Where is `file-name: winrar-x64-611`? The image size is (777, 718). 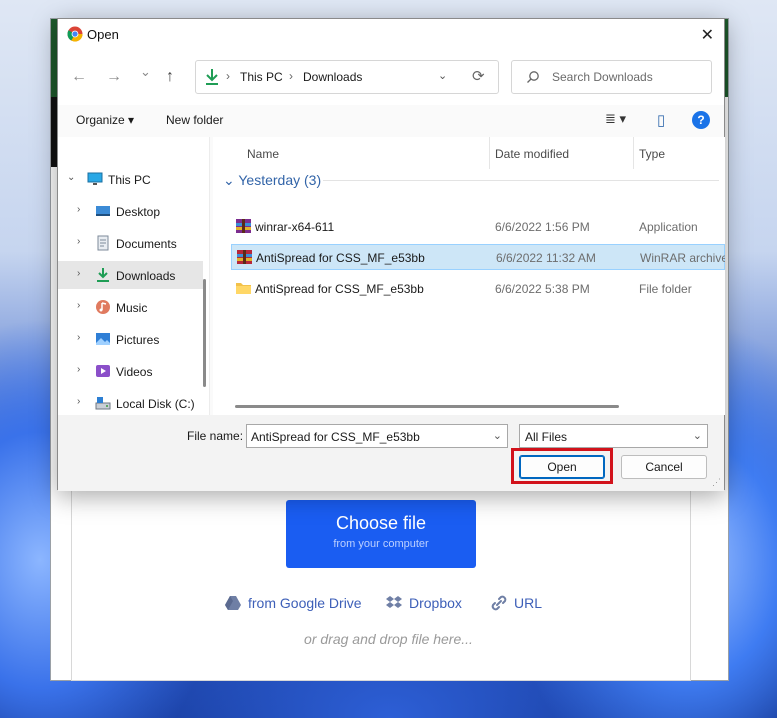 file-name: winrar-x64-611 is located at coordinates (295, 227).